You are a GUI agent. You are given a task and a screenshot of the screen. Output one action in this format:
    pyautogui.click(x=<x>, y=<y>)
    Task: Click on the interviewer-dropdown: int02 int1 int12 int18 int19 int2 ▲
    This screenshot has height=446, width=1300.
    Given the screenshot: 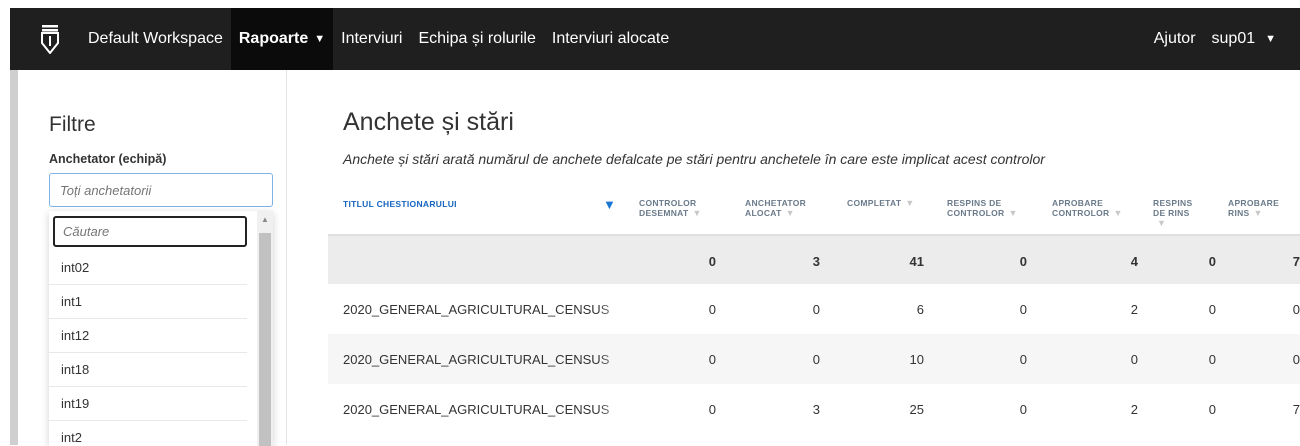 What is the action you would take?
    pyautogui.click(x=161, y=328)
    